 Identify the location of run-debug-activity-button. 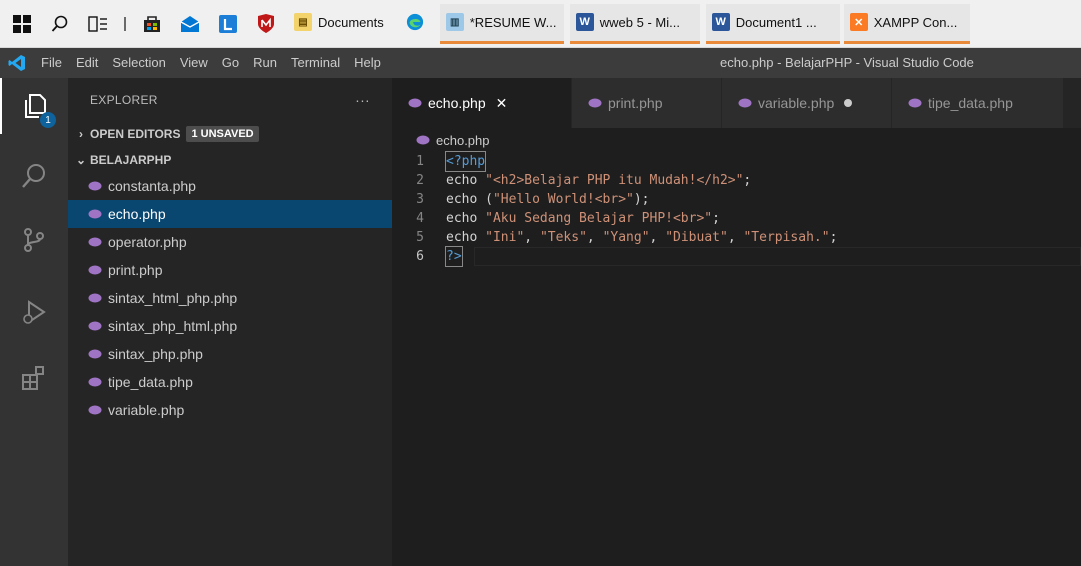
(34, 312).